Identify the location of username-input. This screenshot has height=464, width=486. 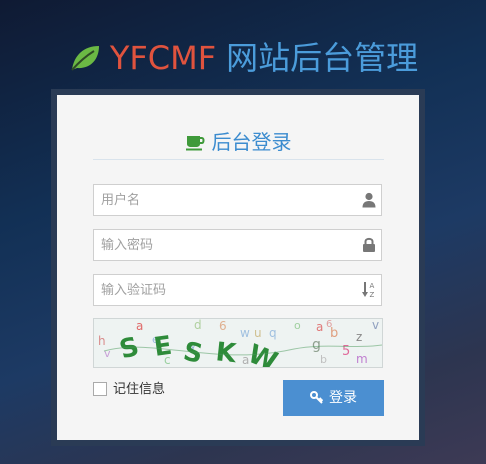
(223, 200).